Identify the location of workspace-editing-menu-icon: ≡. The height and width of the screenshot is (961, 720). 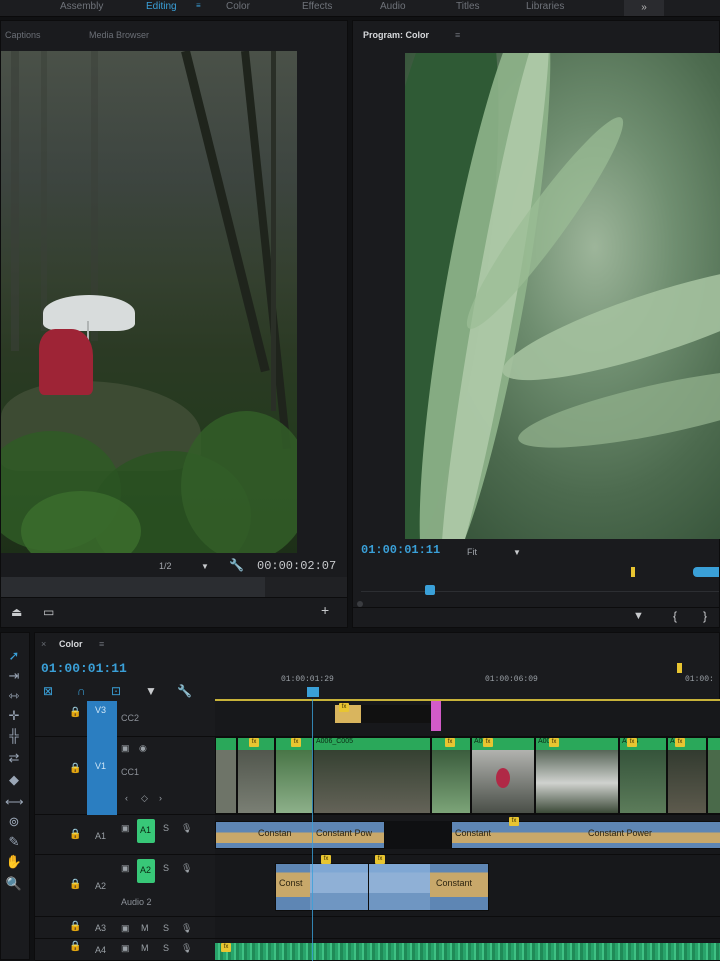
(198, 5).